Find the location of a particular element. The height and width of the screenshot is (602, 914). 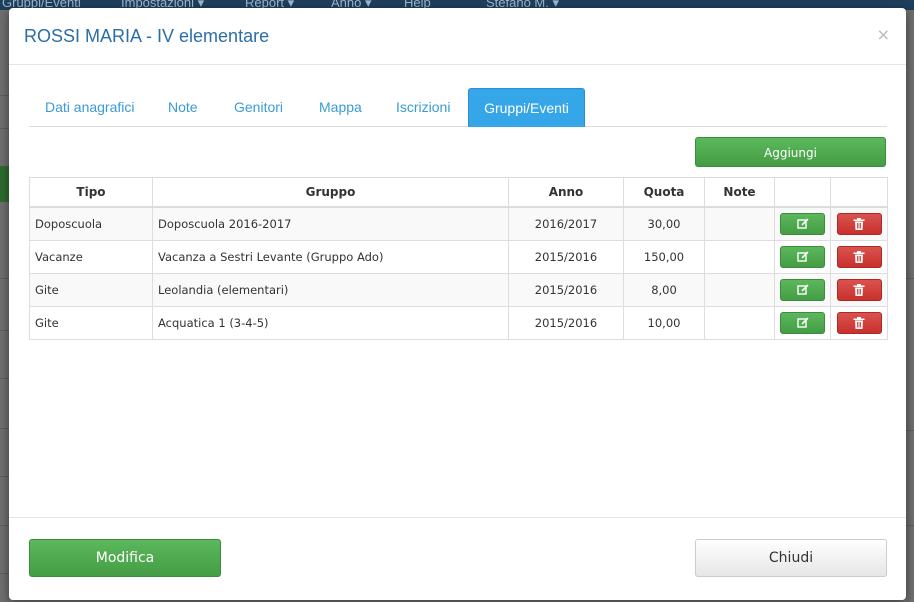

cell-quota: 30,00 is located at coordinates (664, 223).